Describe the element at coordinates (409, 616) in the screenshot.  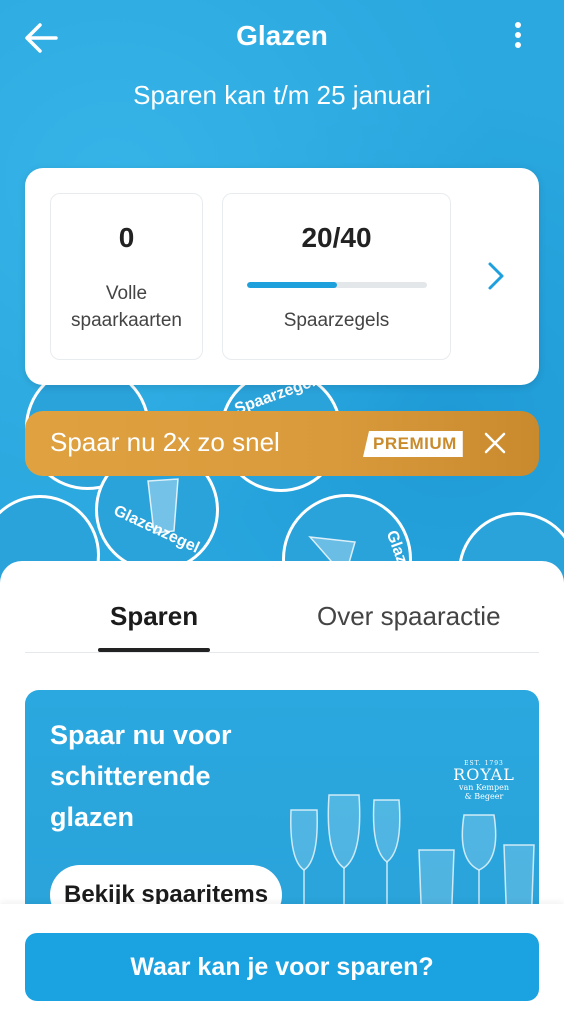
I see `tab-over-spaaractie: Over spaaractie` at that location.